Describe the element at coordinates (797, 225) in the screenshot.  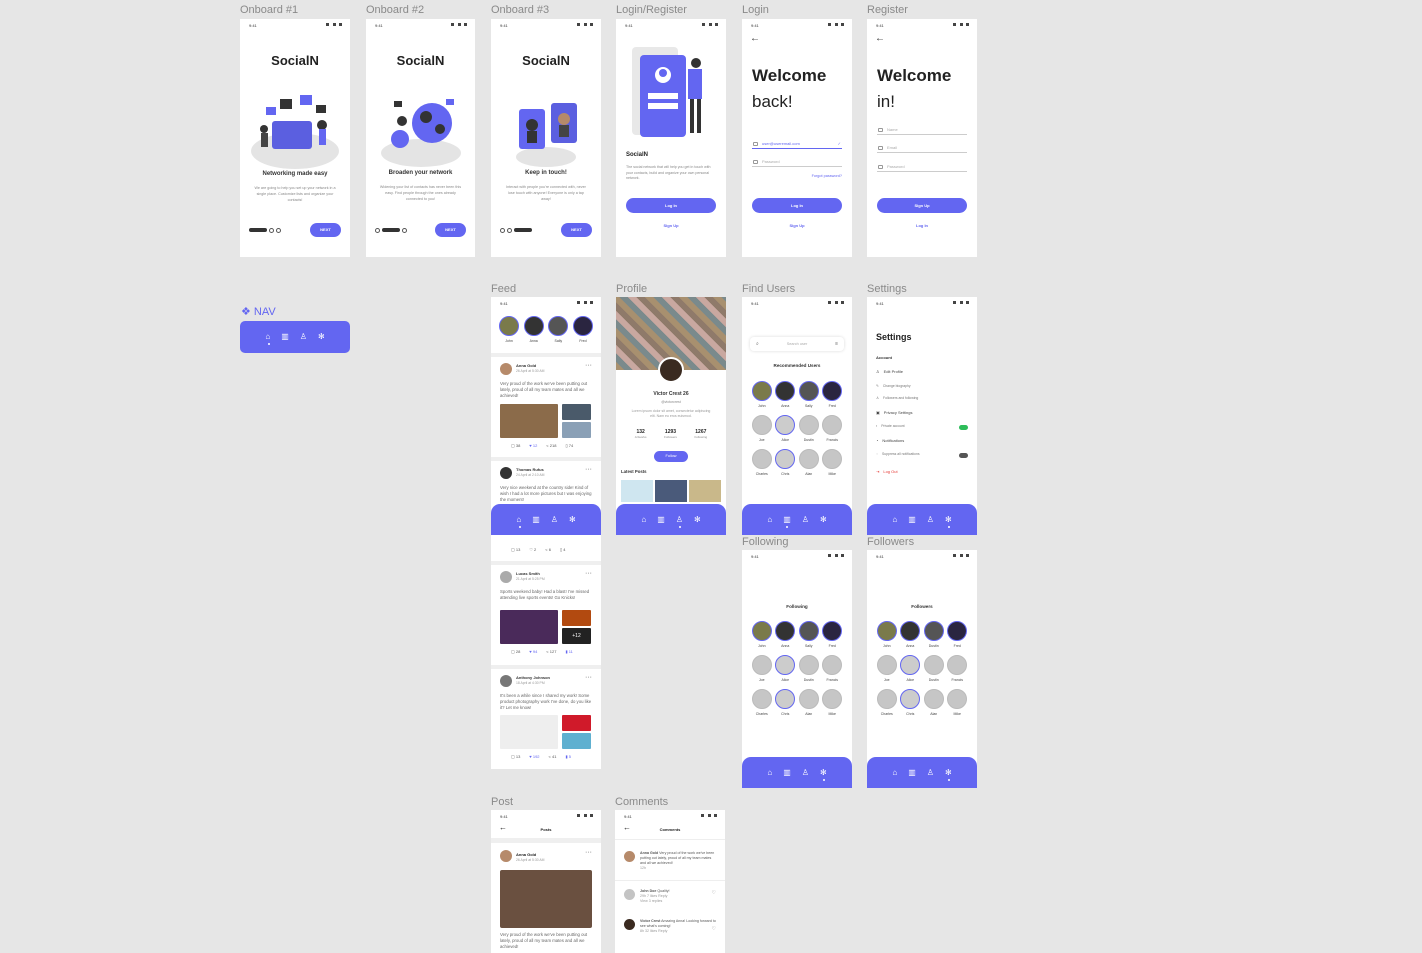
I see `sign-up-link: Sign Up` at that location.